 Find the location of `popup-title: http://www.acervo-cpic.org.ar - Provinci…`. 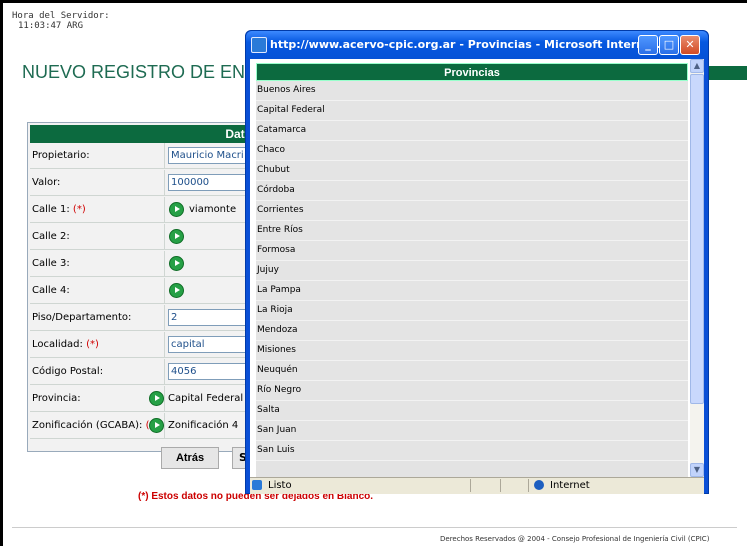

popup-title: http://www.acervo-cpic.org.ar - Provinci… is located at coordinates (470, 44).